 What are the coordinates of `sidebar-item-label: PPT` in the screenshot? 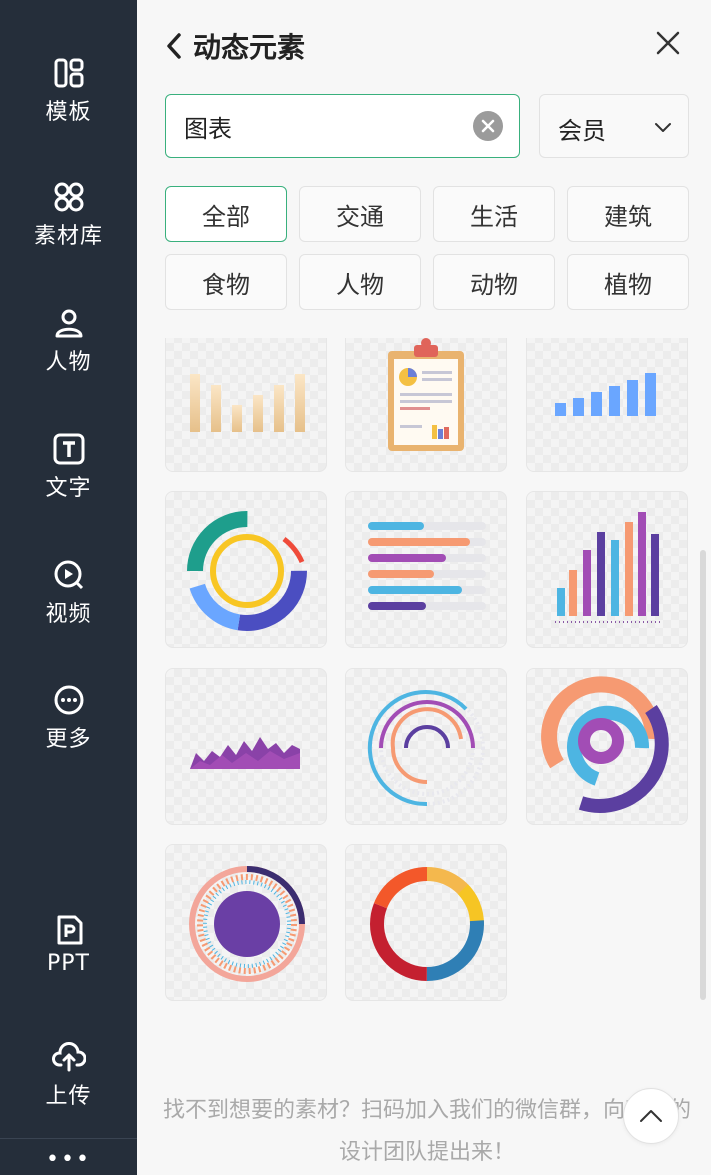 It's located at (68, 963).